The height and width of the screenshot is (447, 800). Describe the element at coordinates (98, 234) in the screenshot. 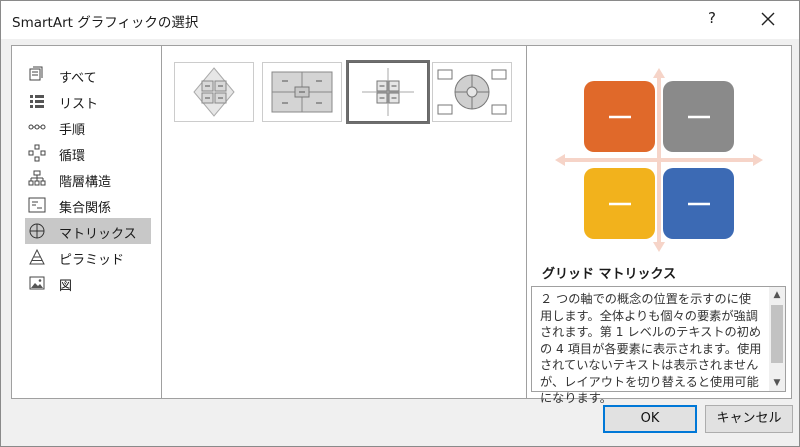

I see `category-label: マトリックス` at that location.